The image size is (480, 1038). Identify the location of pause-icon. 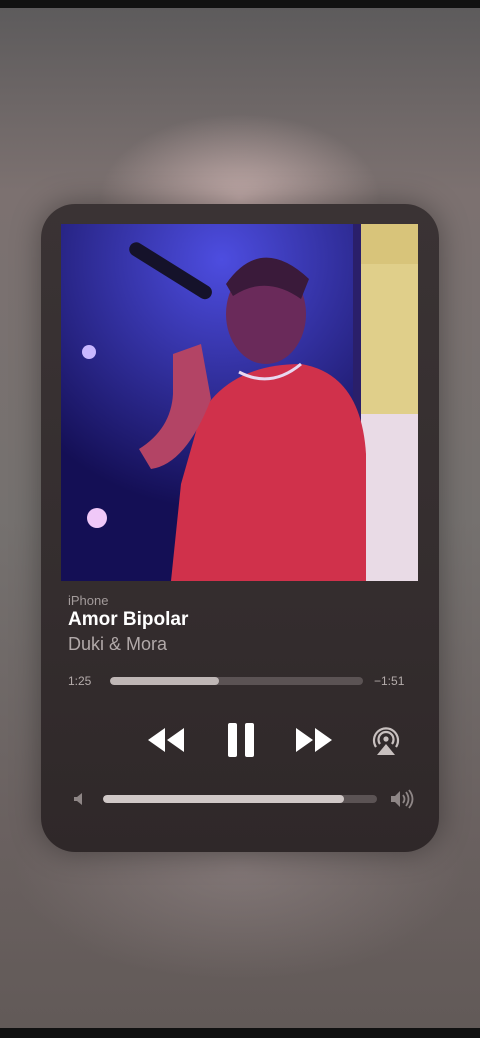
(241, 740).